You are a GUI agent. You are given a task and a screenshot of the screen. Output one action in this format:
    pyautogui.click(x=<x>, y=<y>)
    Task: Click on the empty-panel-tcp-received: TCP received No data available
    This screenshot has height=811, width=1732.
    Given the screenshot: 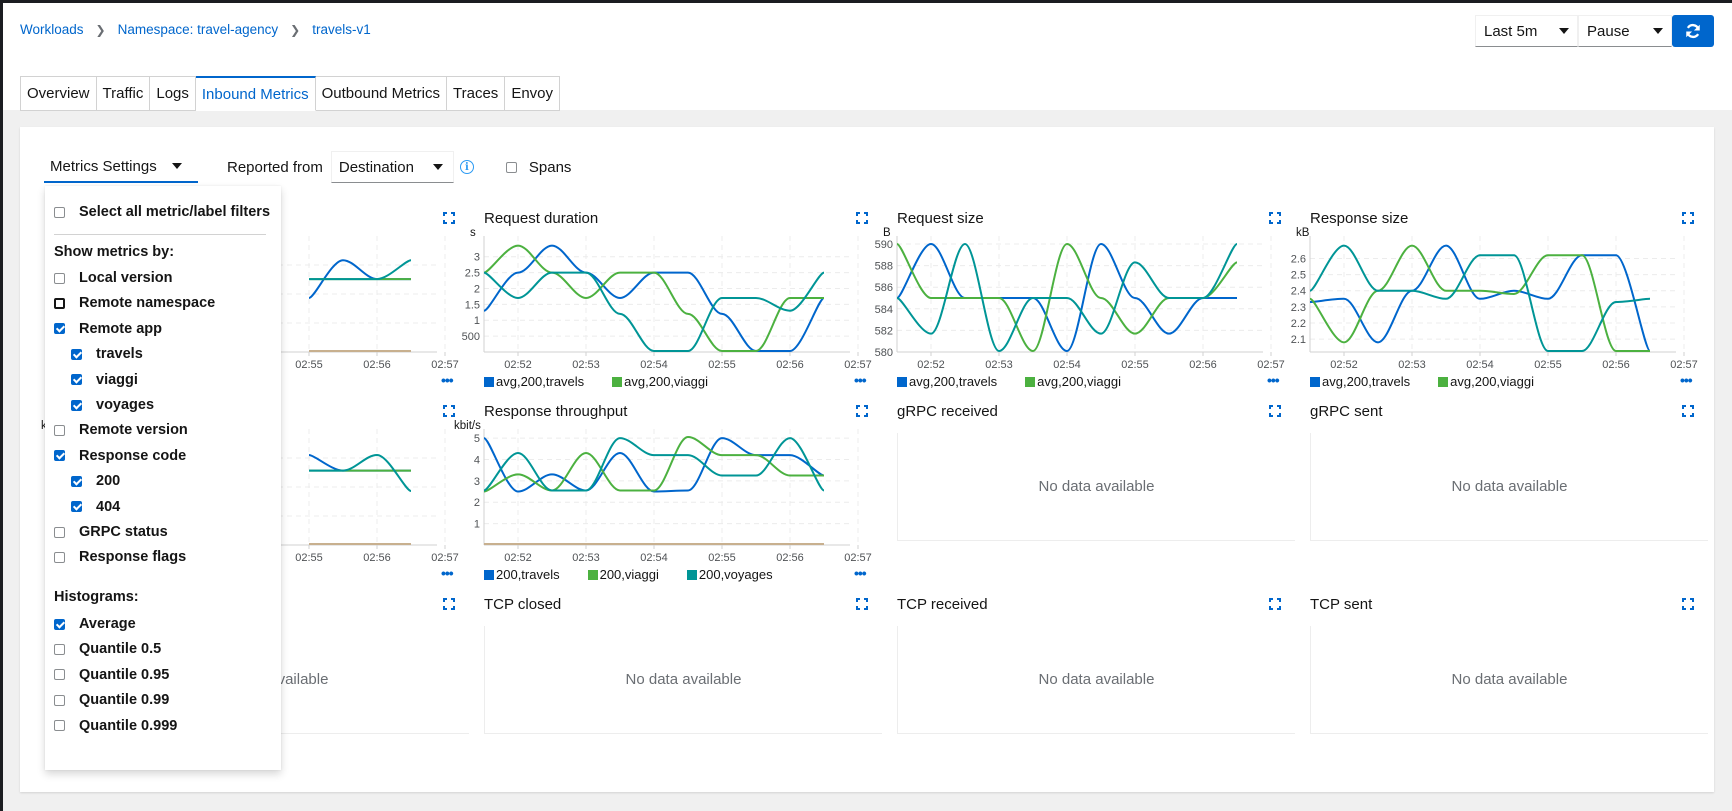 What is the action you would take?
    pyautogui.click(x=1096, y=671)
    